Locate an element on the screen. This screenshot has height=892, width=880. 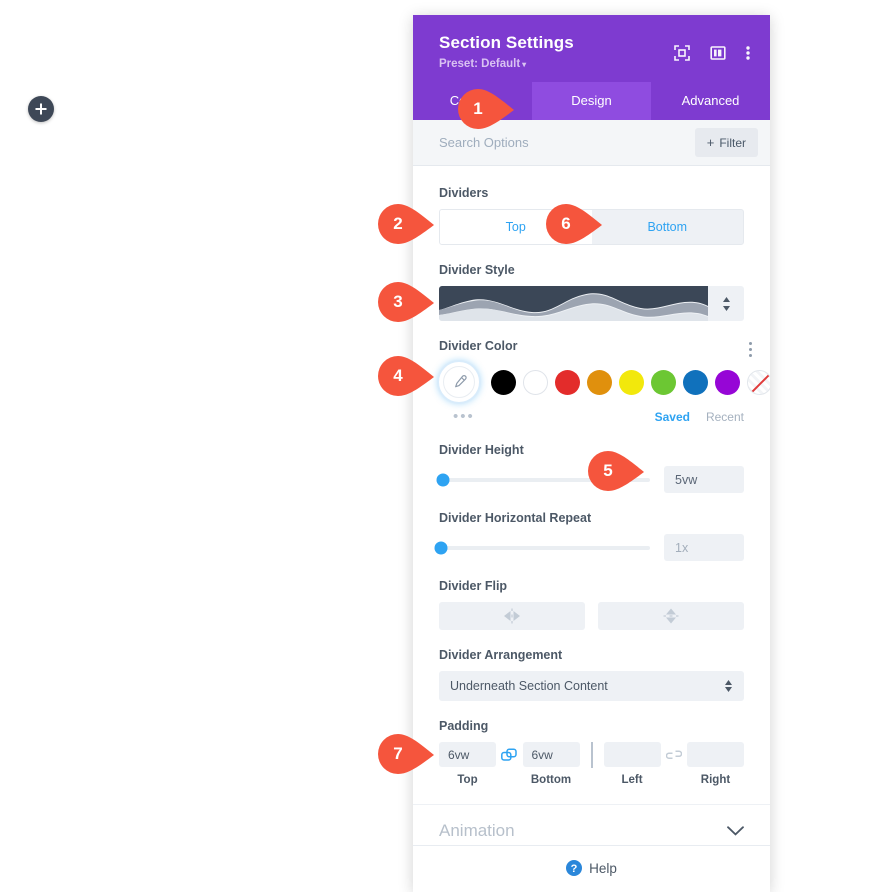
palette-footer: ••• Saved Recent is located at coordinates (591, 416).